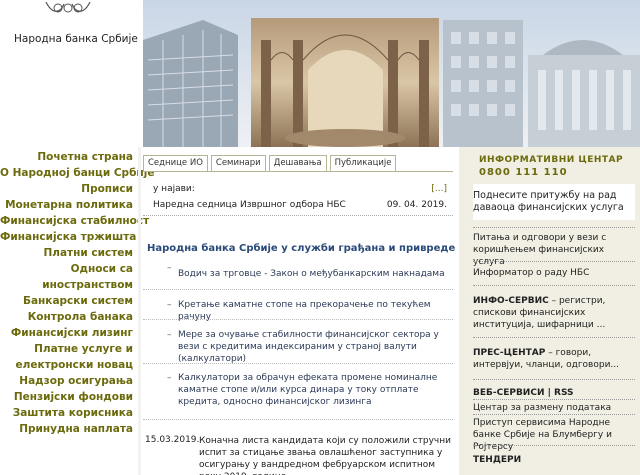 The width and height of the screenshot is (640, 475). I want to click on news-item-date: 09. 04. 2019., so click(416, 205).